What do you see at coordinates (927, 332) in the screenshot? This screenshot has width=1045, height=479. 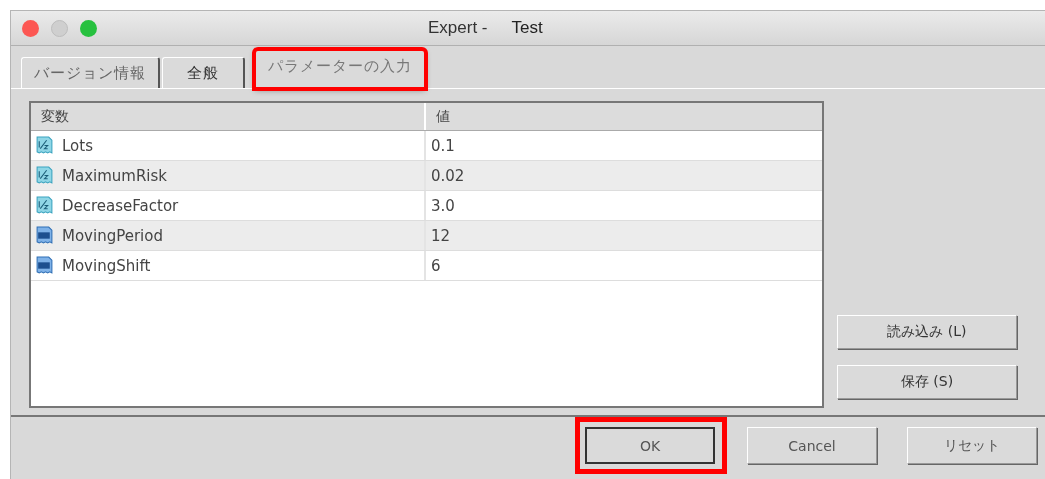 I see `side-button: 読み込み (L)` at bounding box center [927, 332].